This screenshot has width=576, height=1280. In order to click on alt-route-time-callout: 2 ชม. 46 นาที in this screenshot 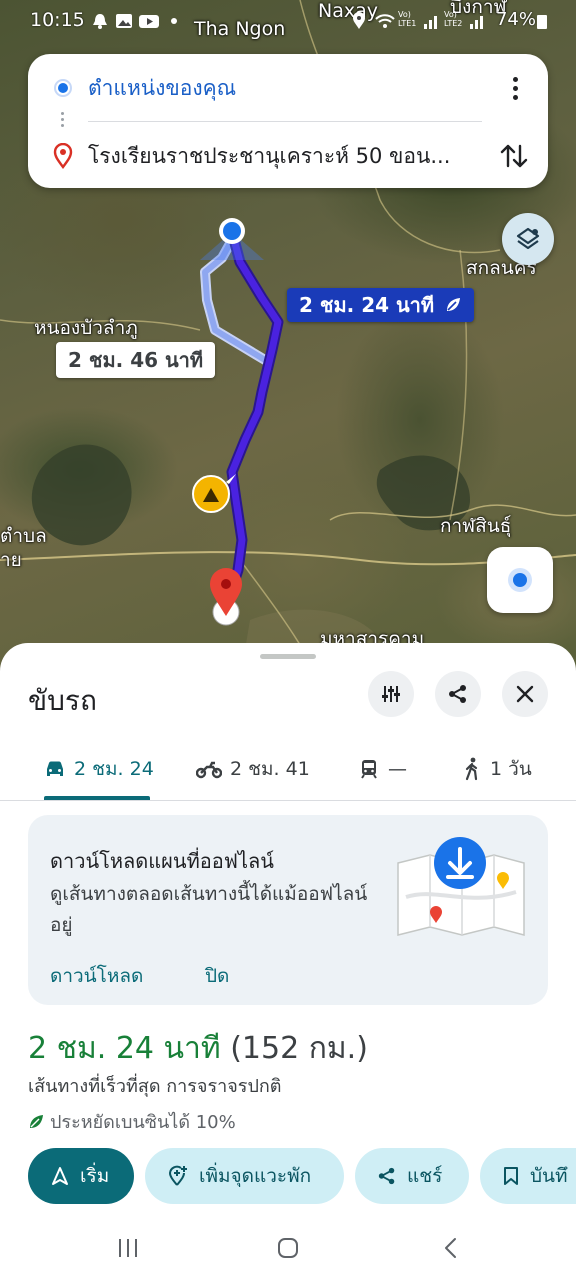, I will do `click(136, 360)`.